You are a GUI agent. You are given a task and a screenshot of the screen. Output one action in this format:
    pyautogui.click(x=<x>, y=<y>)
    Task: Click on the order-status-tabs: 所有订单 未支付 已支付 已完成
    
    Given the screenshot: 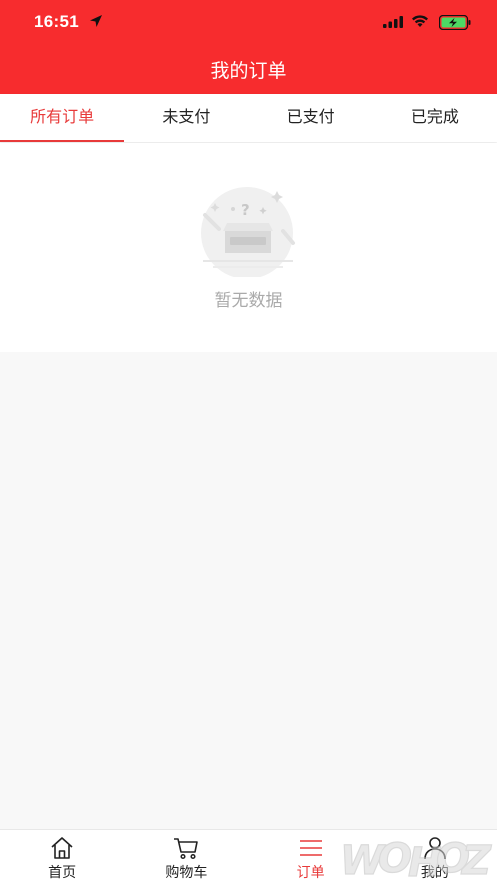 What is the action you would take?
    pyautogui.click(x=248, y=118)
    